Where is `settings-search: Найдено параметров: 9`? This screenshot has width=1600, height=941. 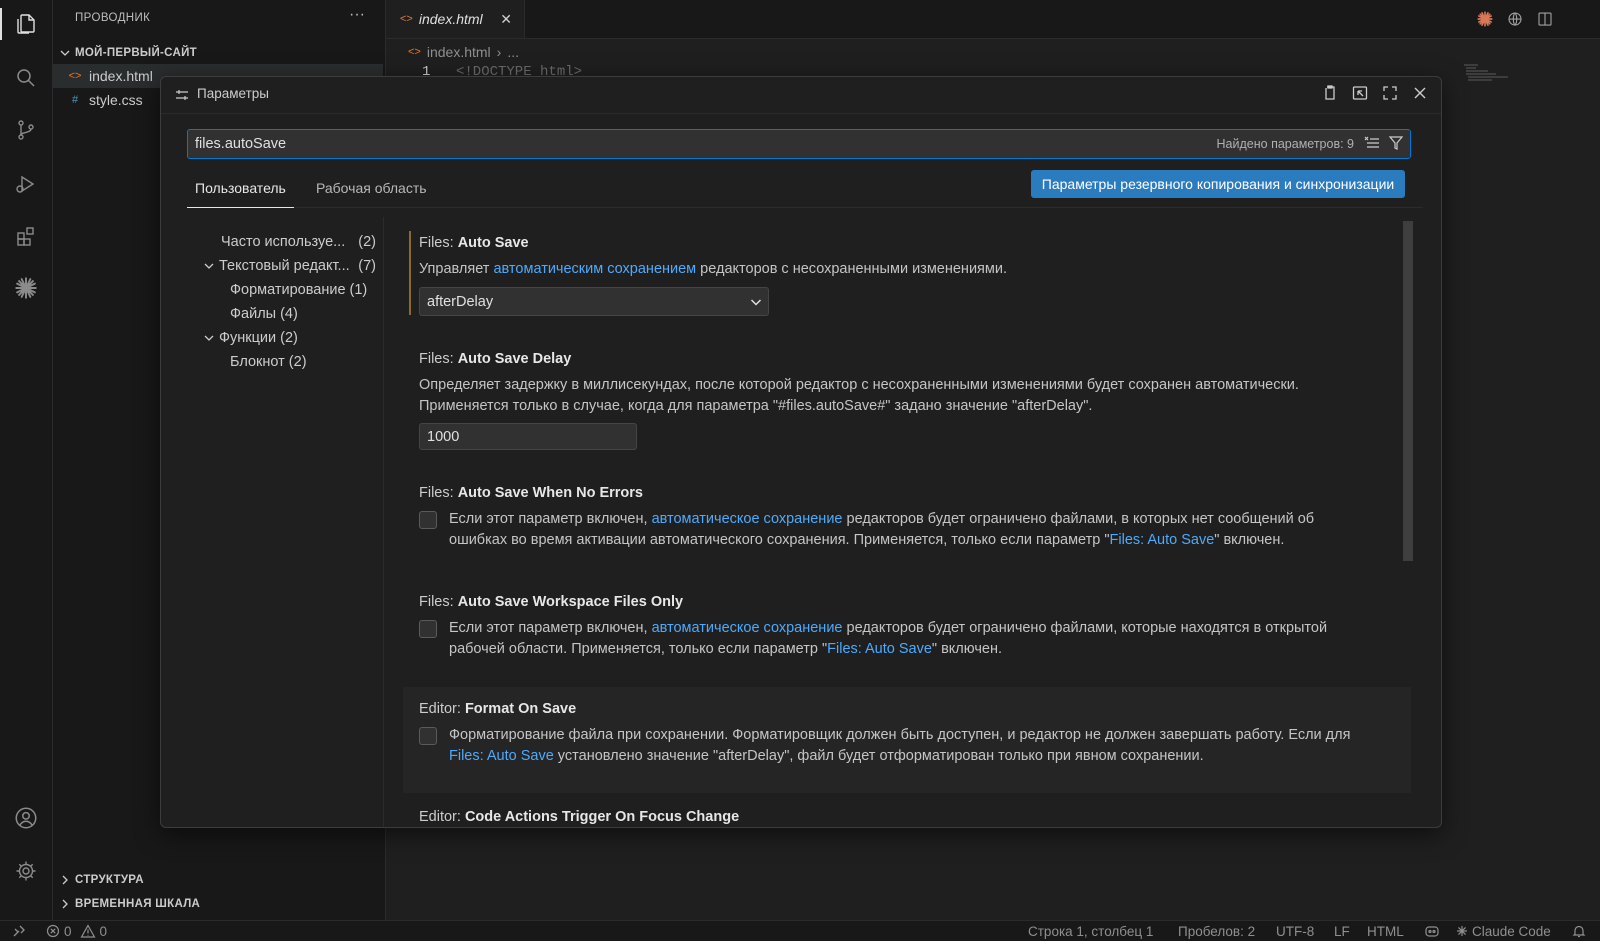 settings-search: Найдено параметров: 9 is located at coordinates (799, 144).